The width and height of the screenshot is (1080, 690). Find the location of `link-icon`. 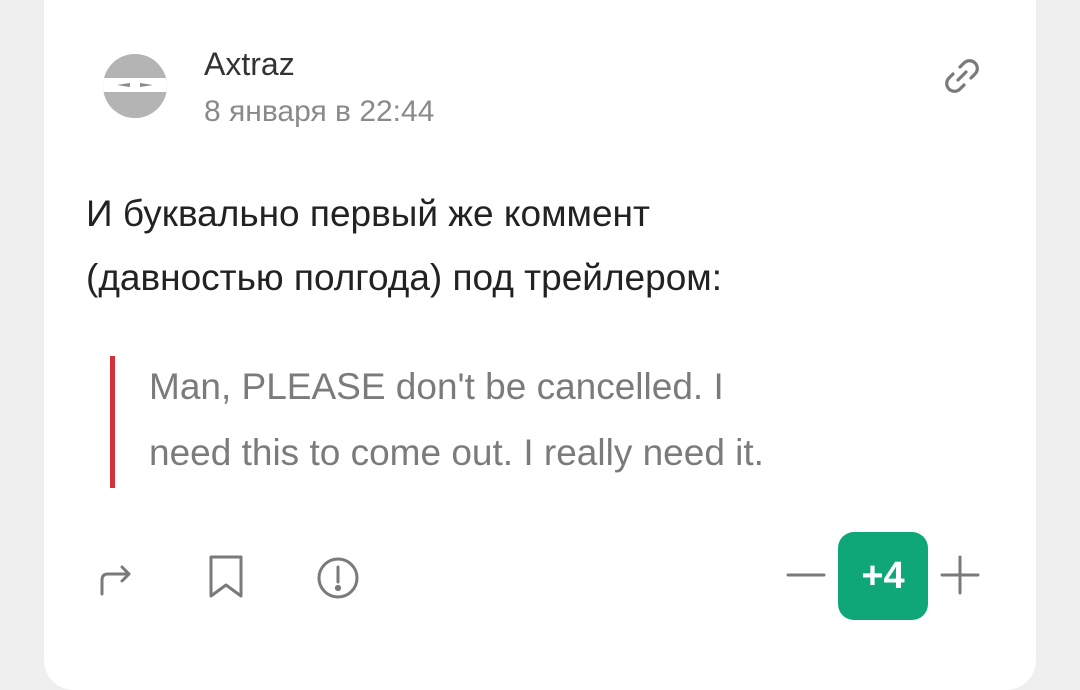

link-icon is located at coordinates (962, 76).